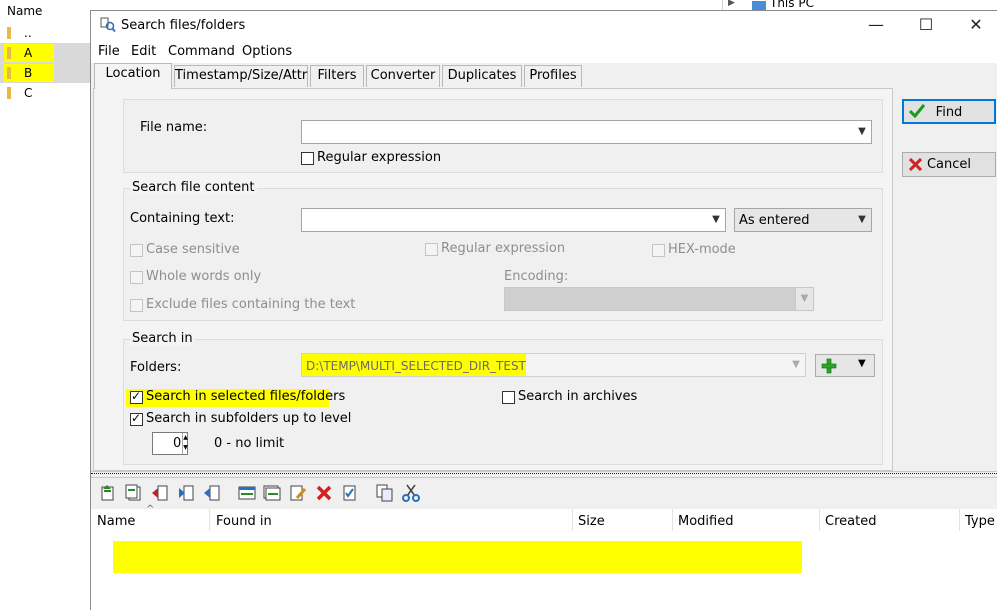 This screenshot has width=997, height=611. What do you see at coordinates (337, 76) in the screenshot?
I see `tab-filters: Filters` at bounding box center [337, 76].